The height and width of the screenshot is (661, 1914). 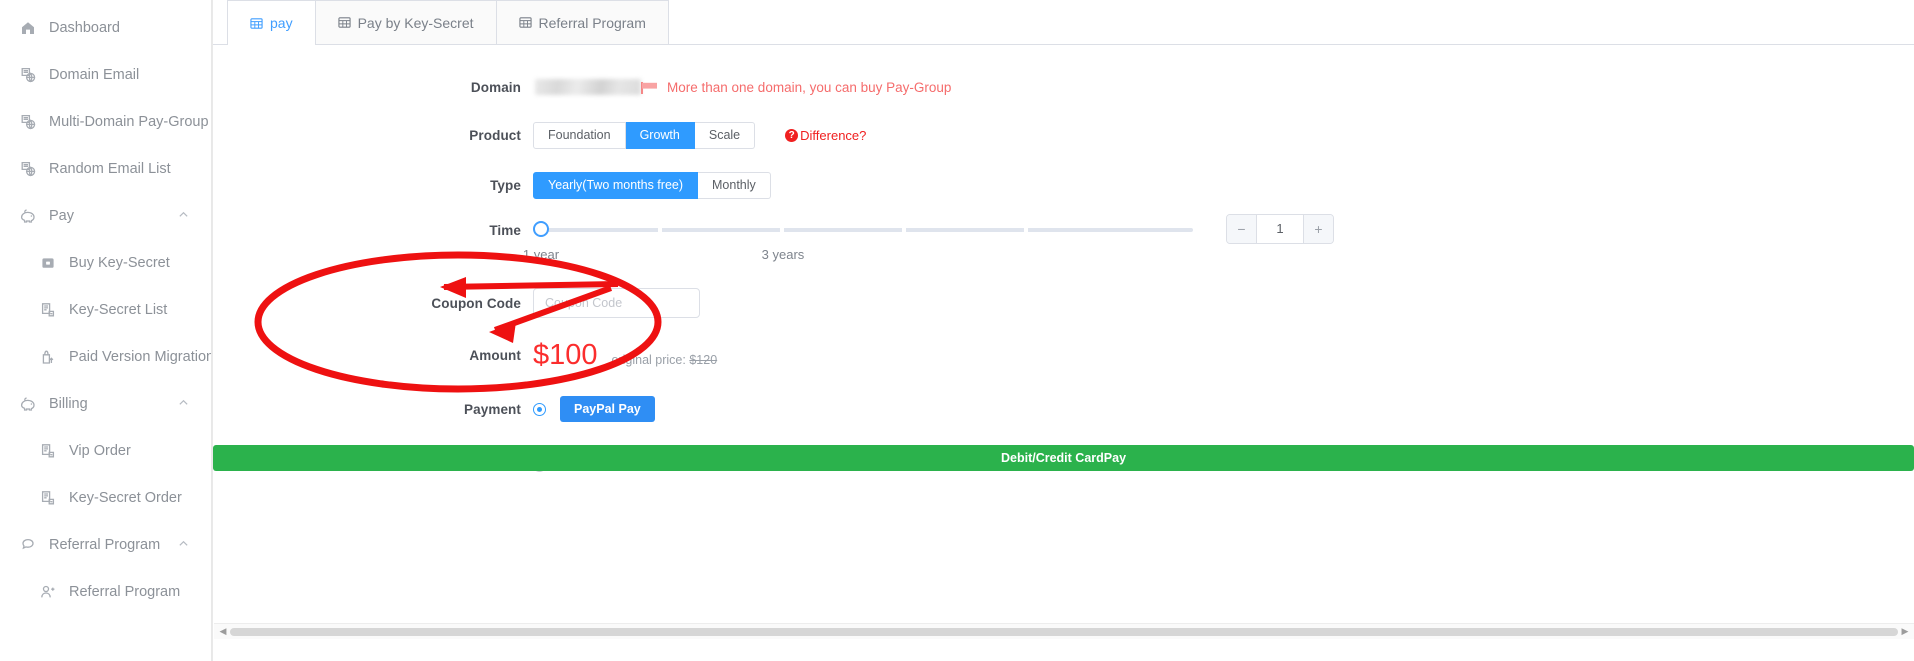 I want to click on key-secret-order-icon, so click(x=47, y=497).